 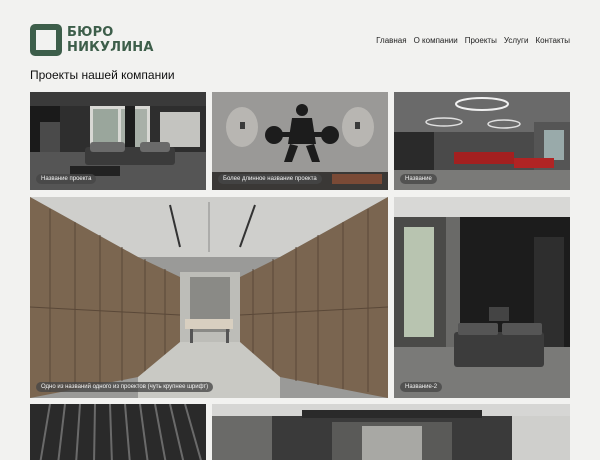 I want to click on project-caption-3: Название, so click(x=418, y=179).